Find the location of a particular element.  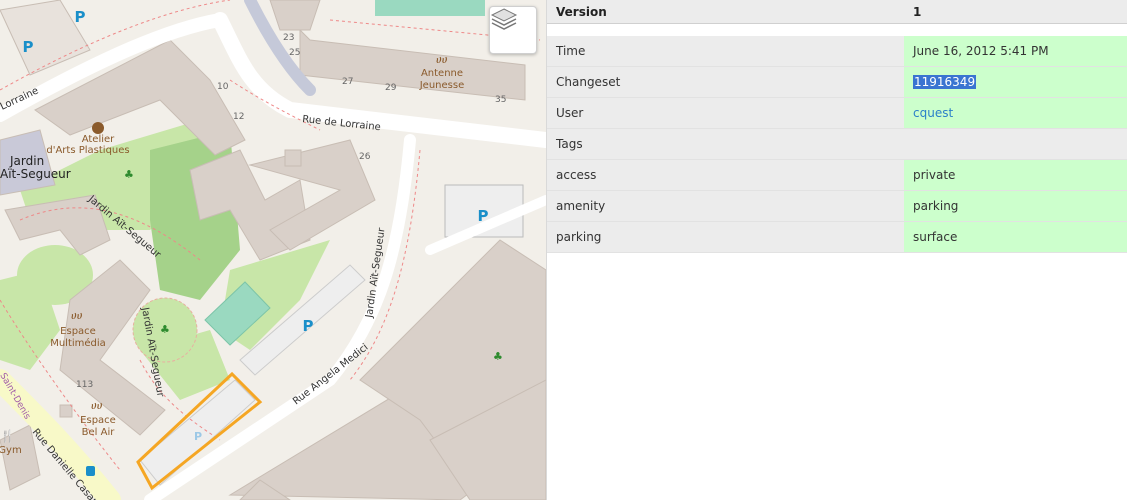

restaurant-icon: 🍴 is located at coordinates (7, 436).